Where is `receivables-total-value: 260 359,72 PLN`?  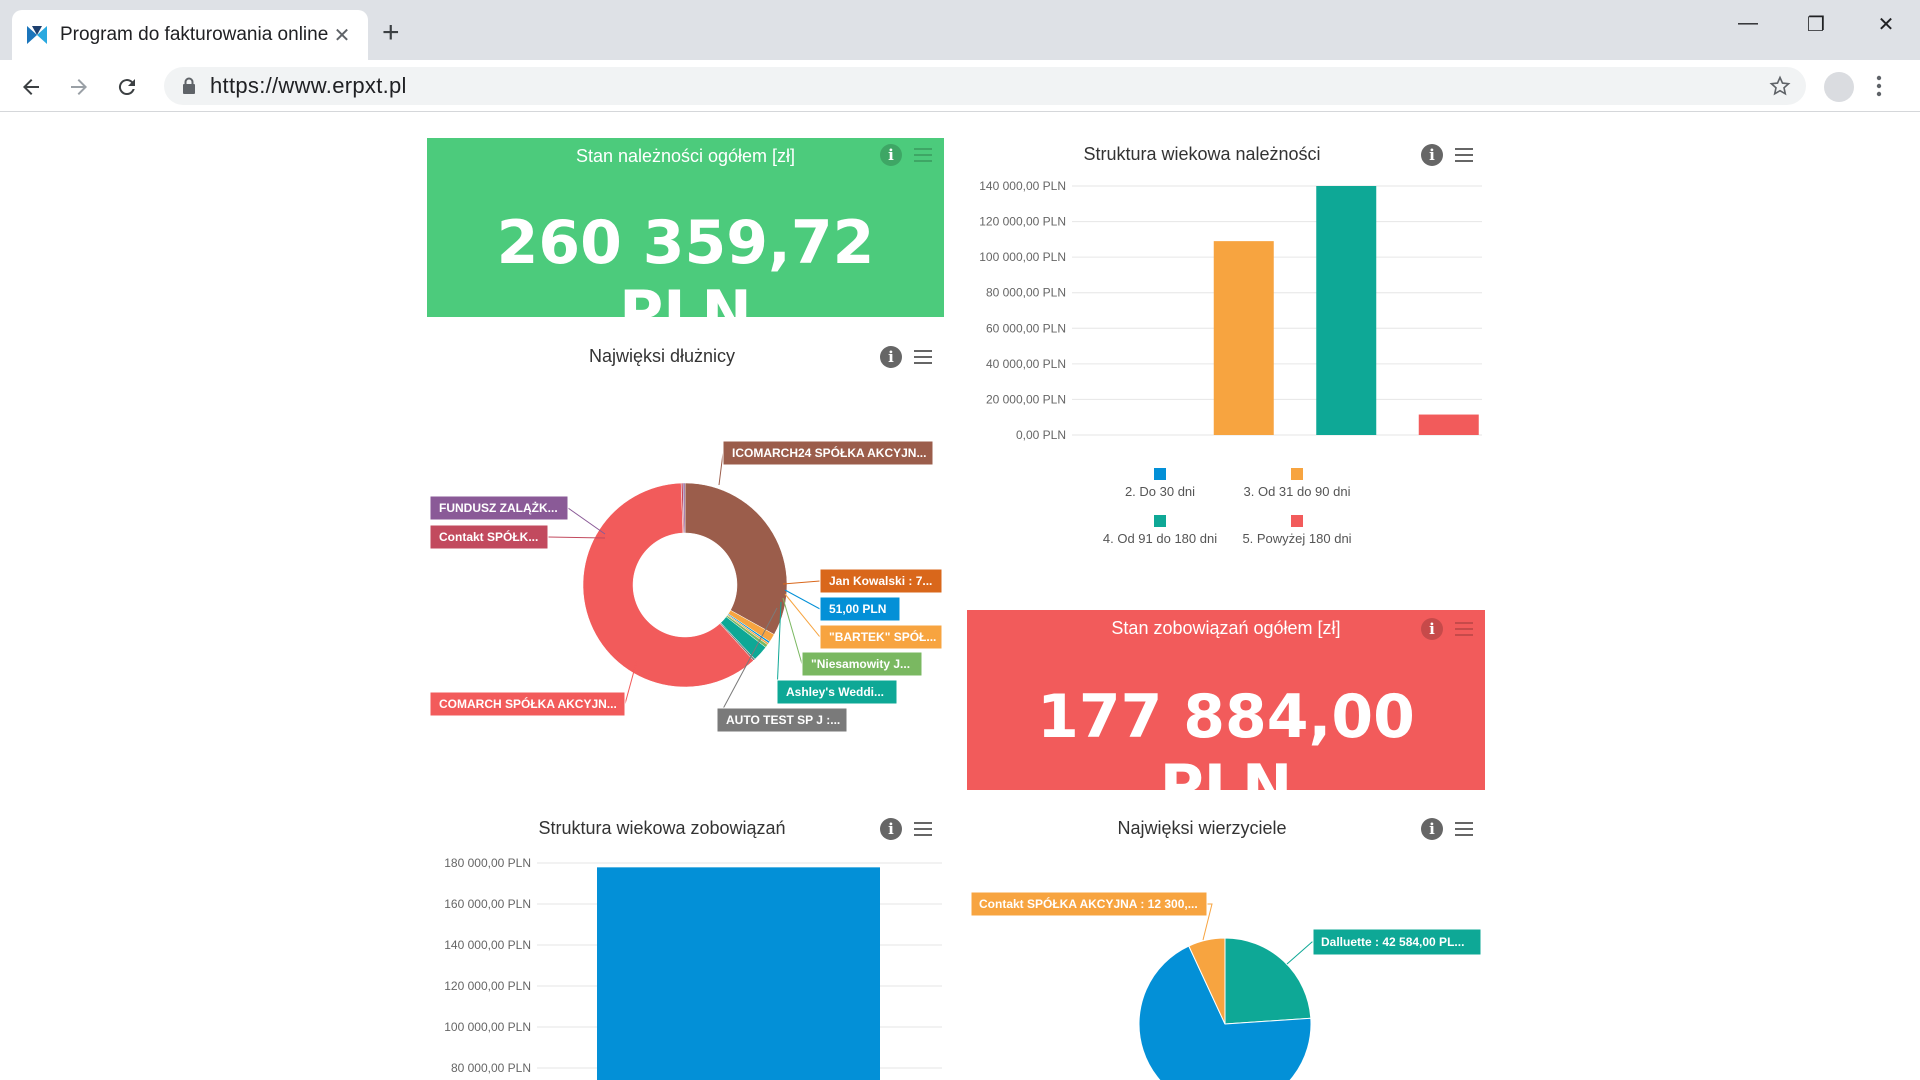
receivables-total-value: 260 359,72 PLN is located at coordinates (685, 278).